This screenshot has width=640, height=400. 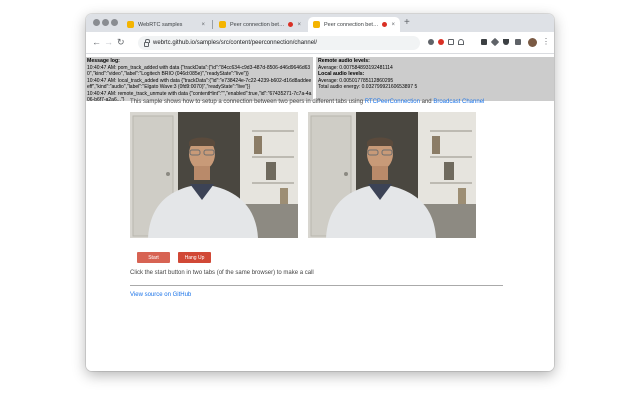 What do you see at coordinates (153, 257) in the screenshot?
I see `start-button: Start` at bounding box center [153, 257].